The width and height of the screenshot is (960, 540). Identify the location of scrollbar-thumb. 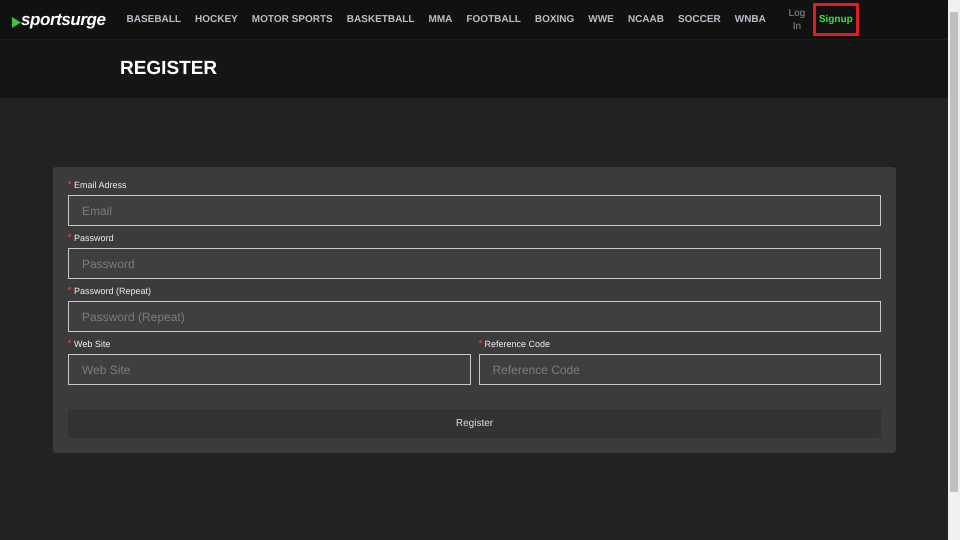
(954, 252).